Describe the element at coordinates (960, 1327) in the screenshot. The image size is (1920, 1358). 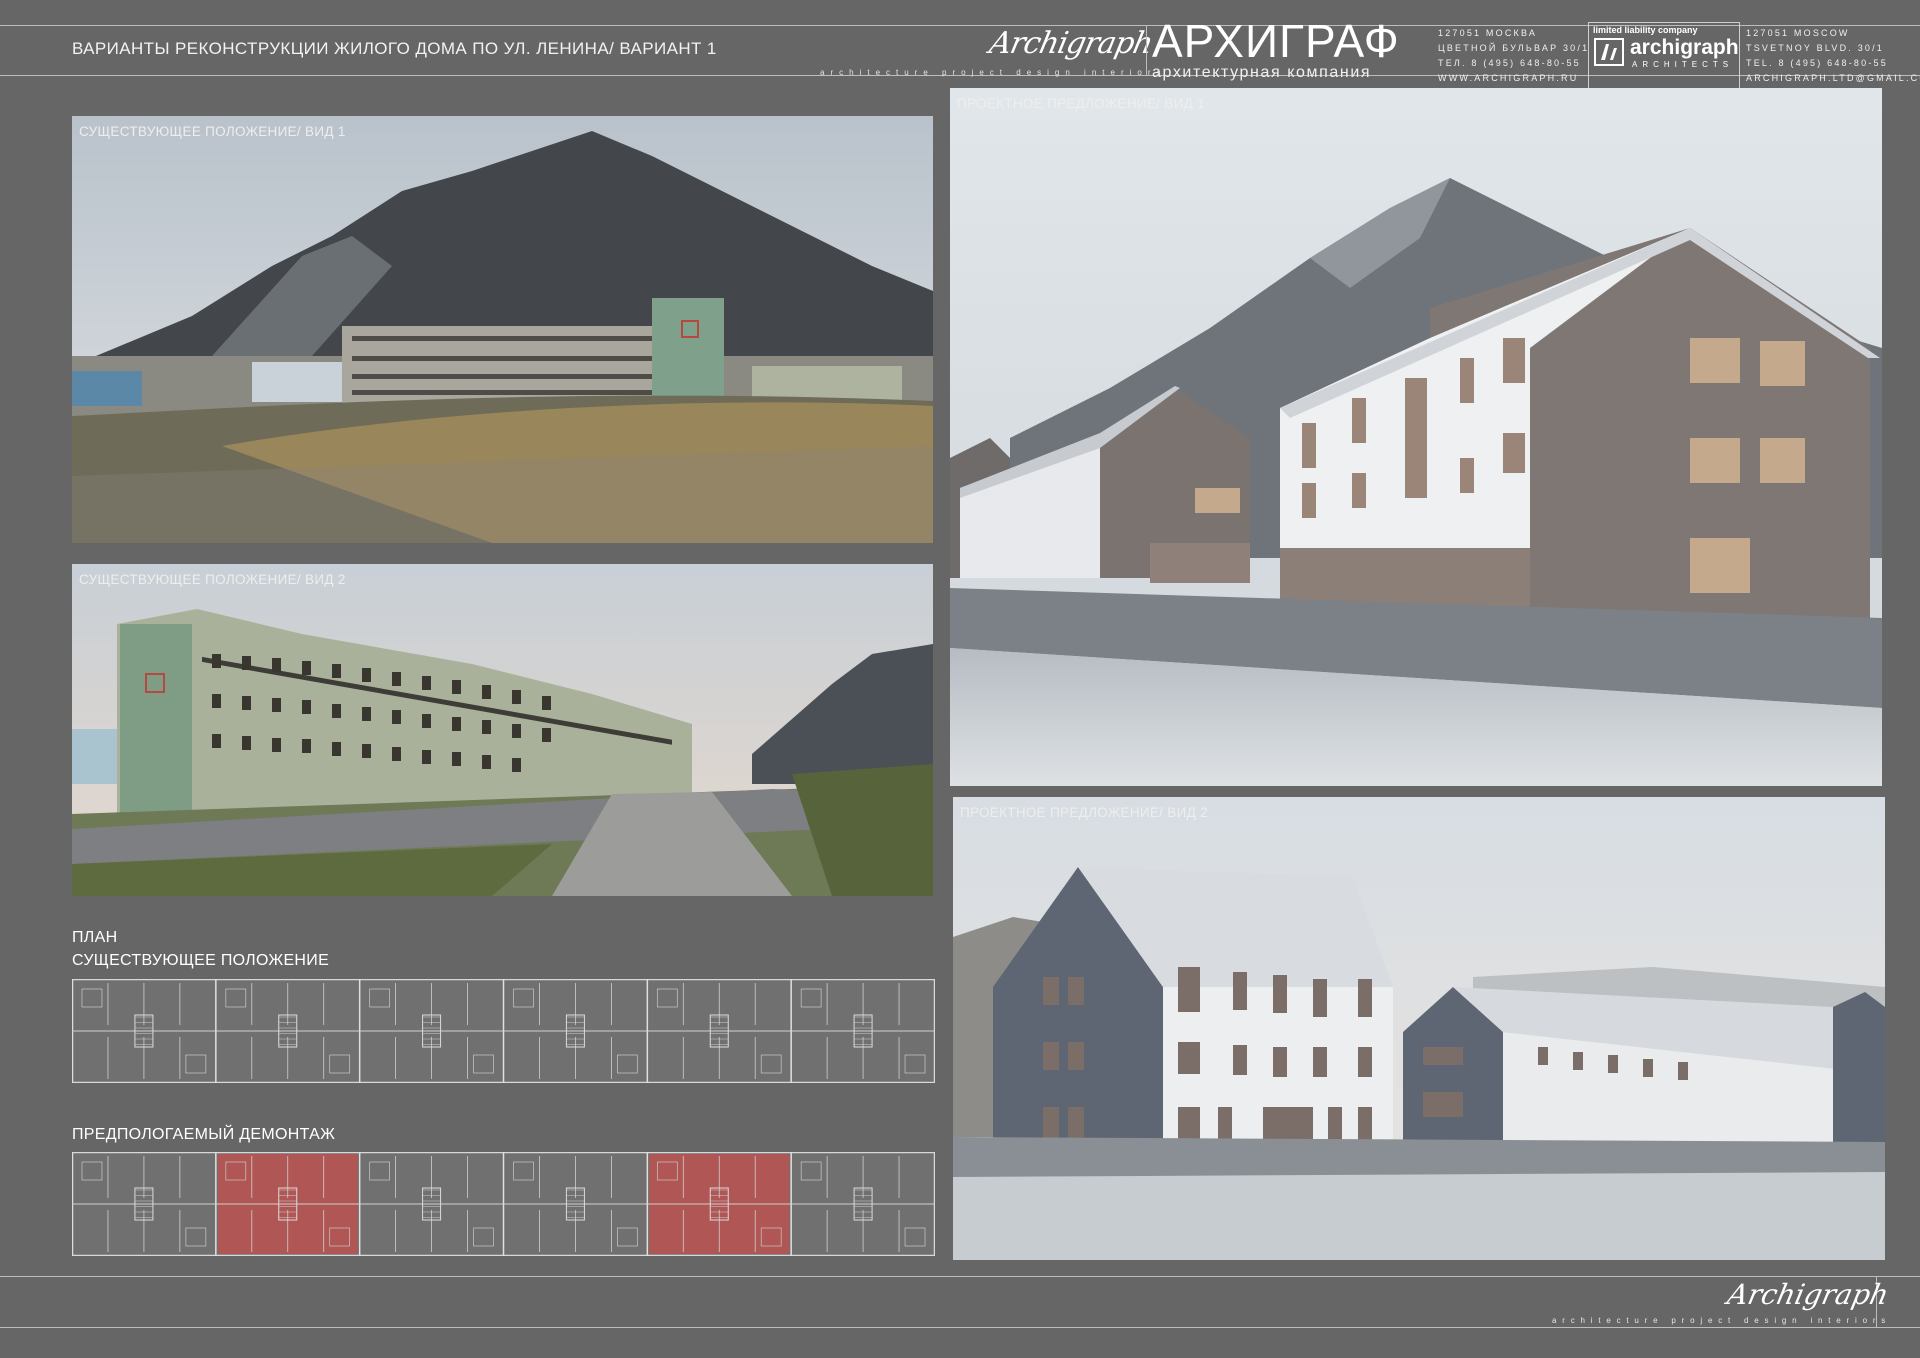
I see `footer-line-bottom` at that location.